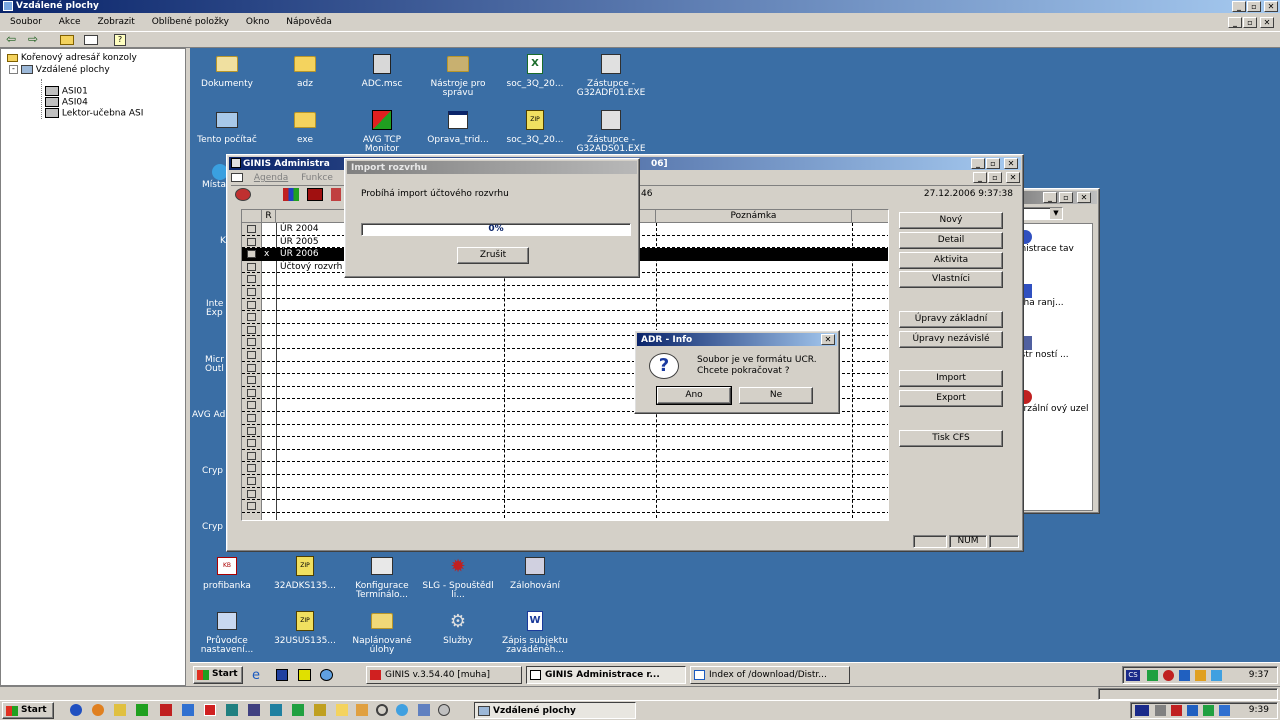 This screenshot has height=720, width=1280. I want to click on ql-tree-icon, so click(298, 710).